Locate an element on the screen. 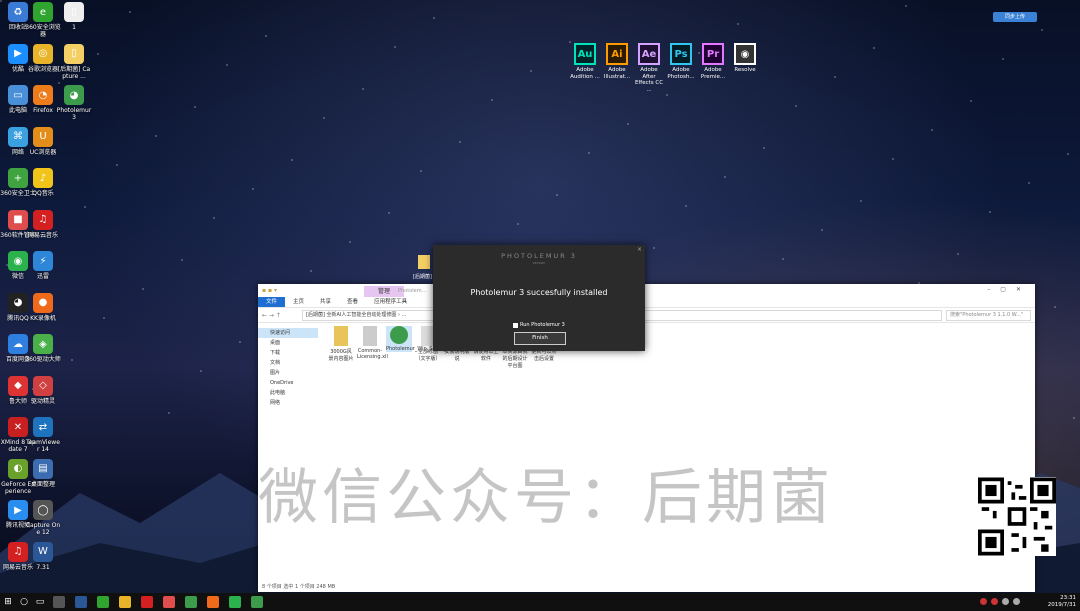  file-item: 3000G风景内容图片 is located at coordinates (341, 344).